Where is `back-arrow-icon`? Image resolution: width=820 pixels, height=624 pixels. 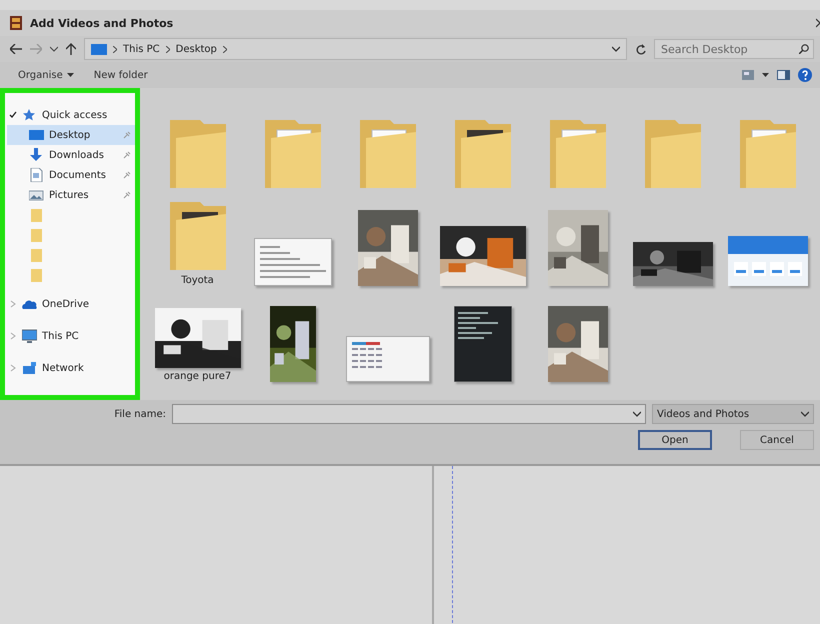 back-arrow-icon is located at coordinates (16, 49).